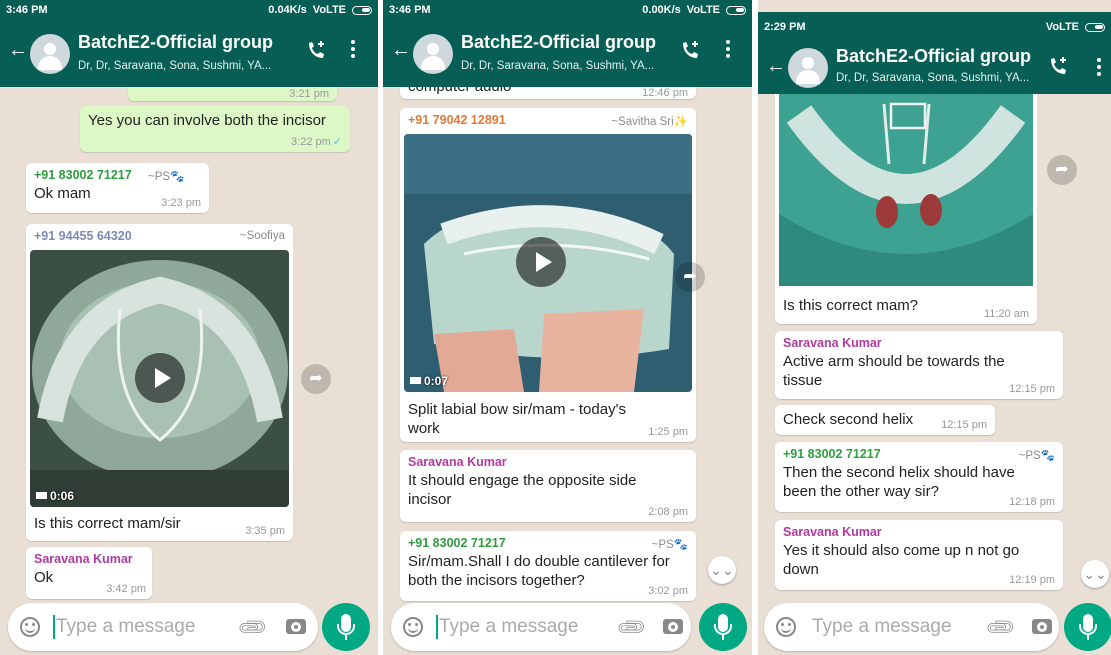  Describe the element at coordinates (661, 10) in the screenshot. I see `network-speed: 0.00K/s` at that location.